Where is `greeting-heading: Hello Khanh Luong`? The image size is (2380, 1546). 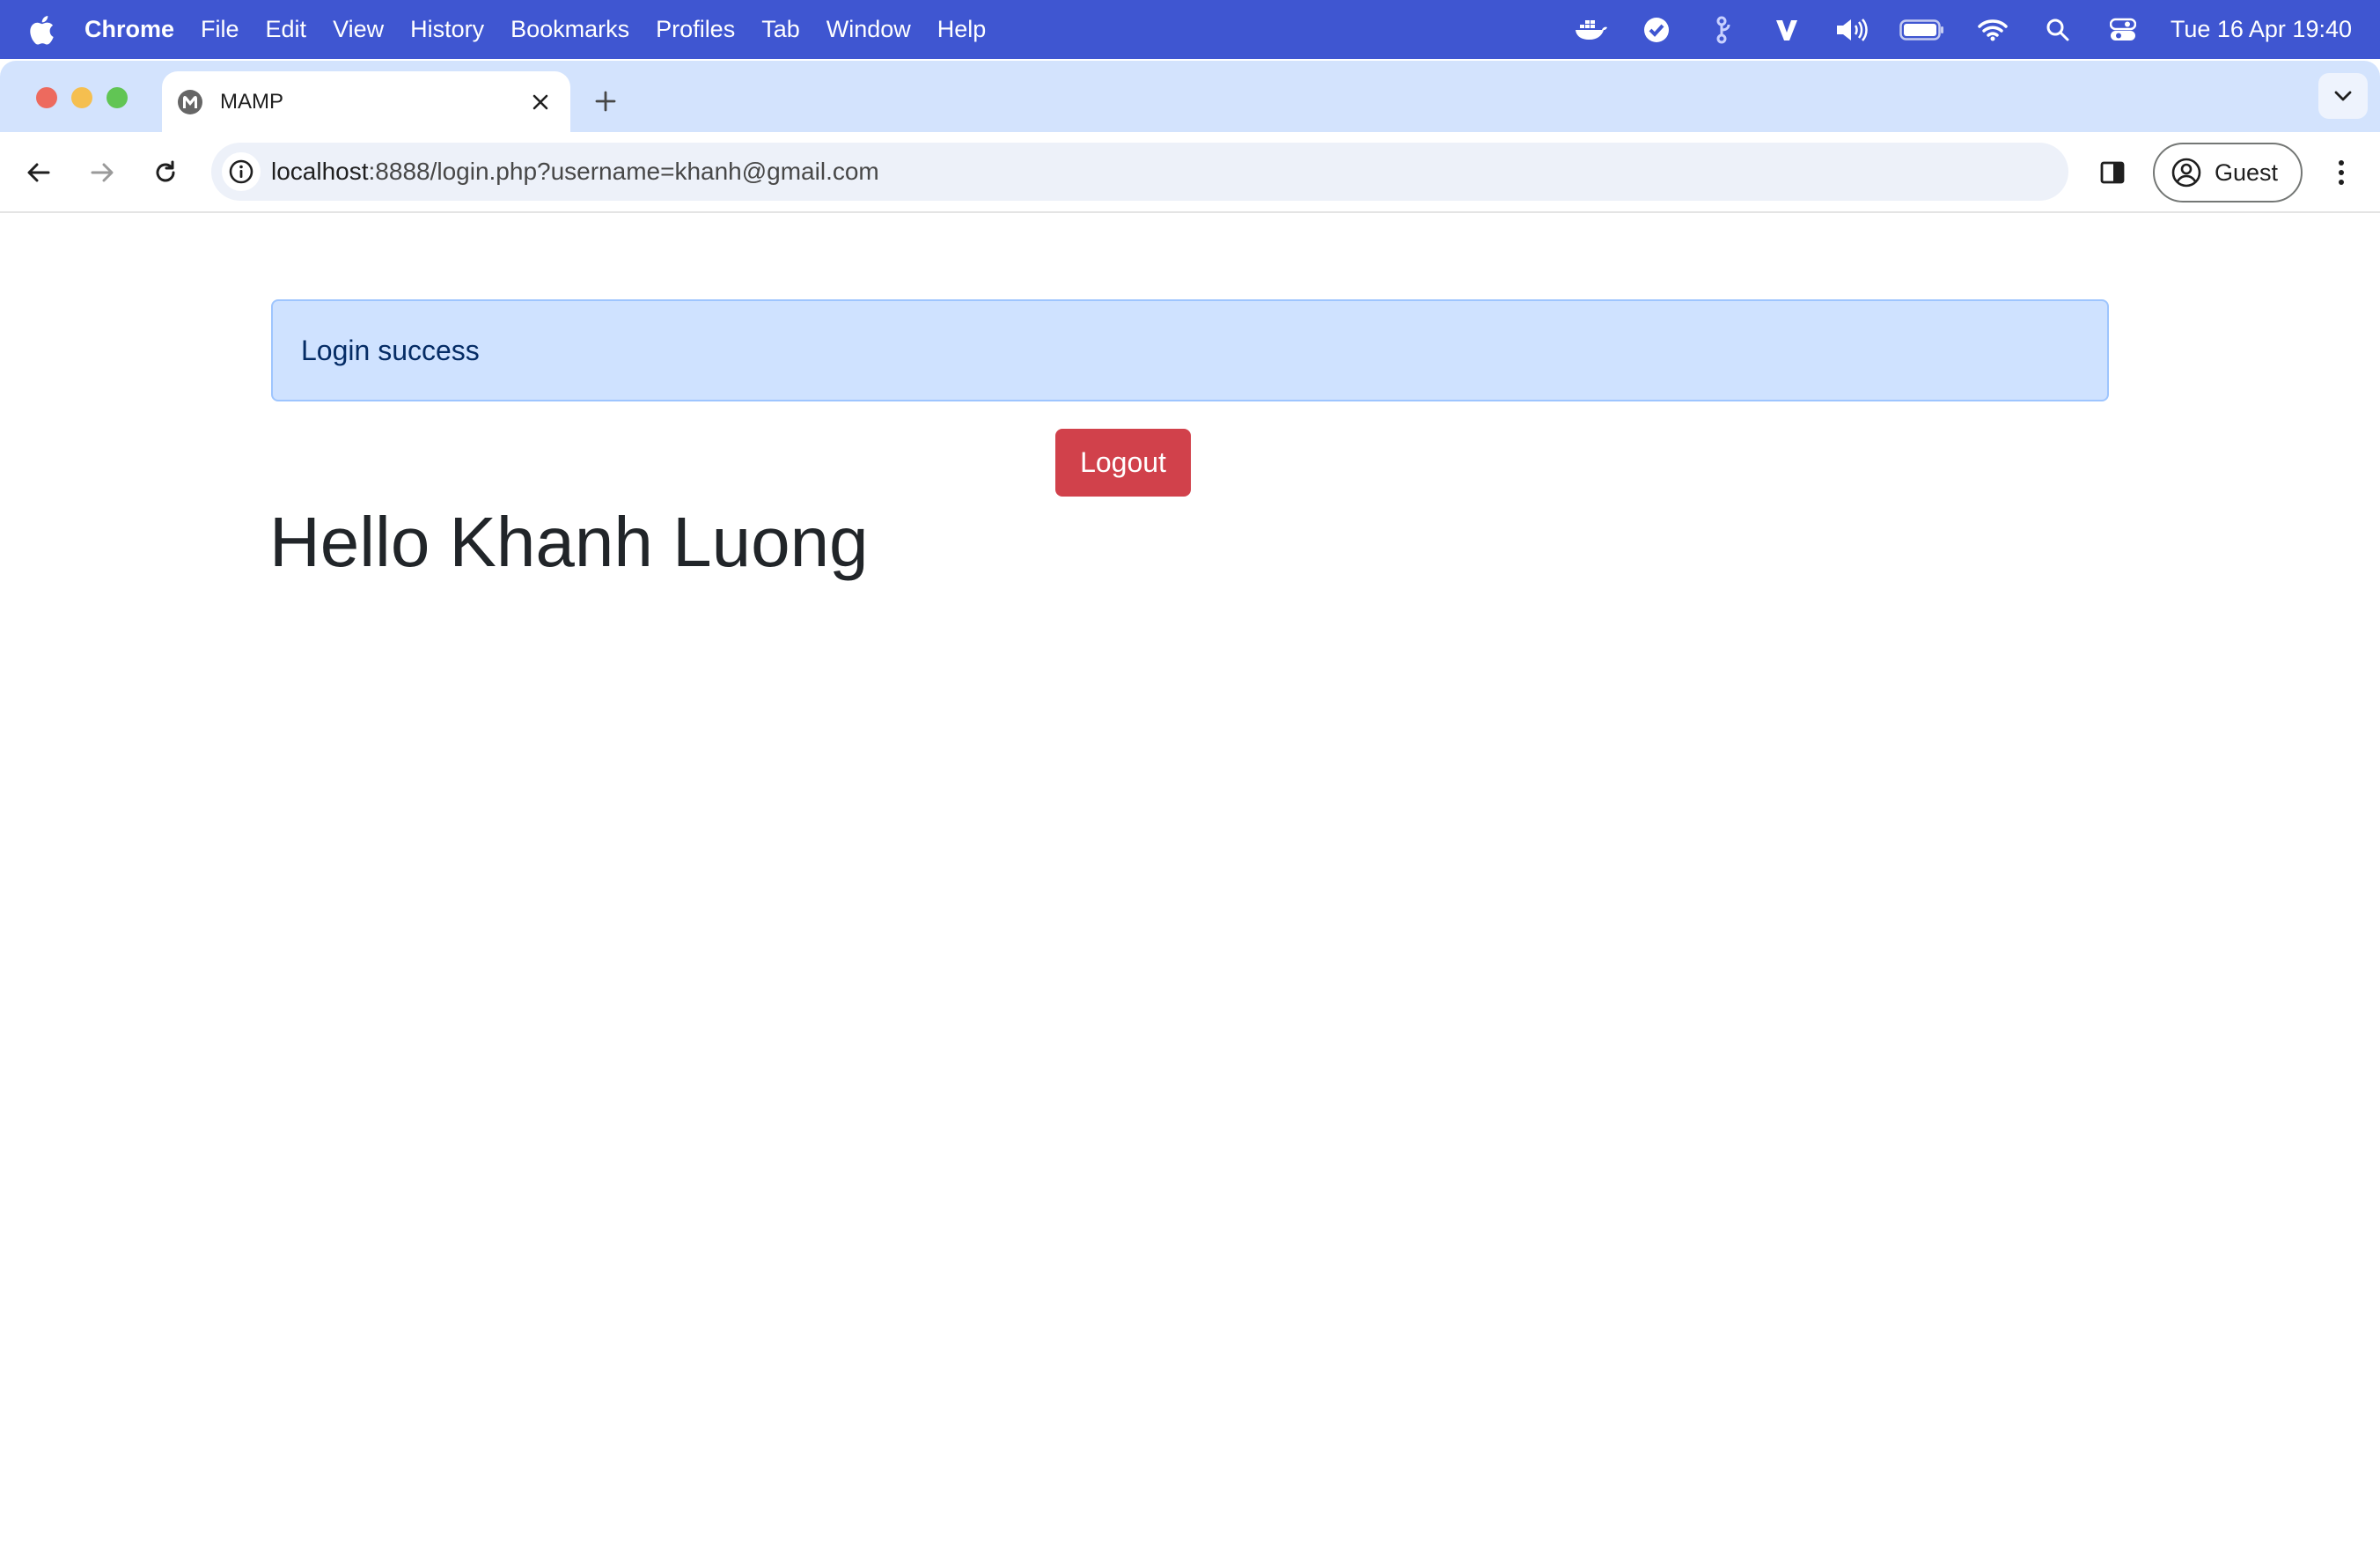
greeting-heading: Hello Khanh Luong is located at coordinates (569, 542).